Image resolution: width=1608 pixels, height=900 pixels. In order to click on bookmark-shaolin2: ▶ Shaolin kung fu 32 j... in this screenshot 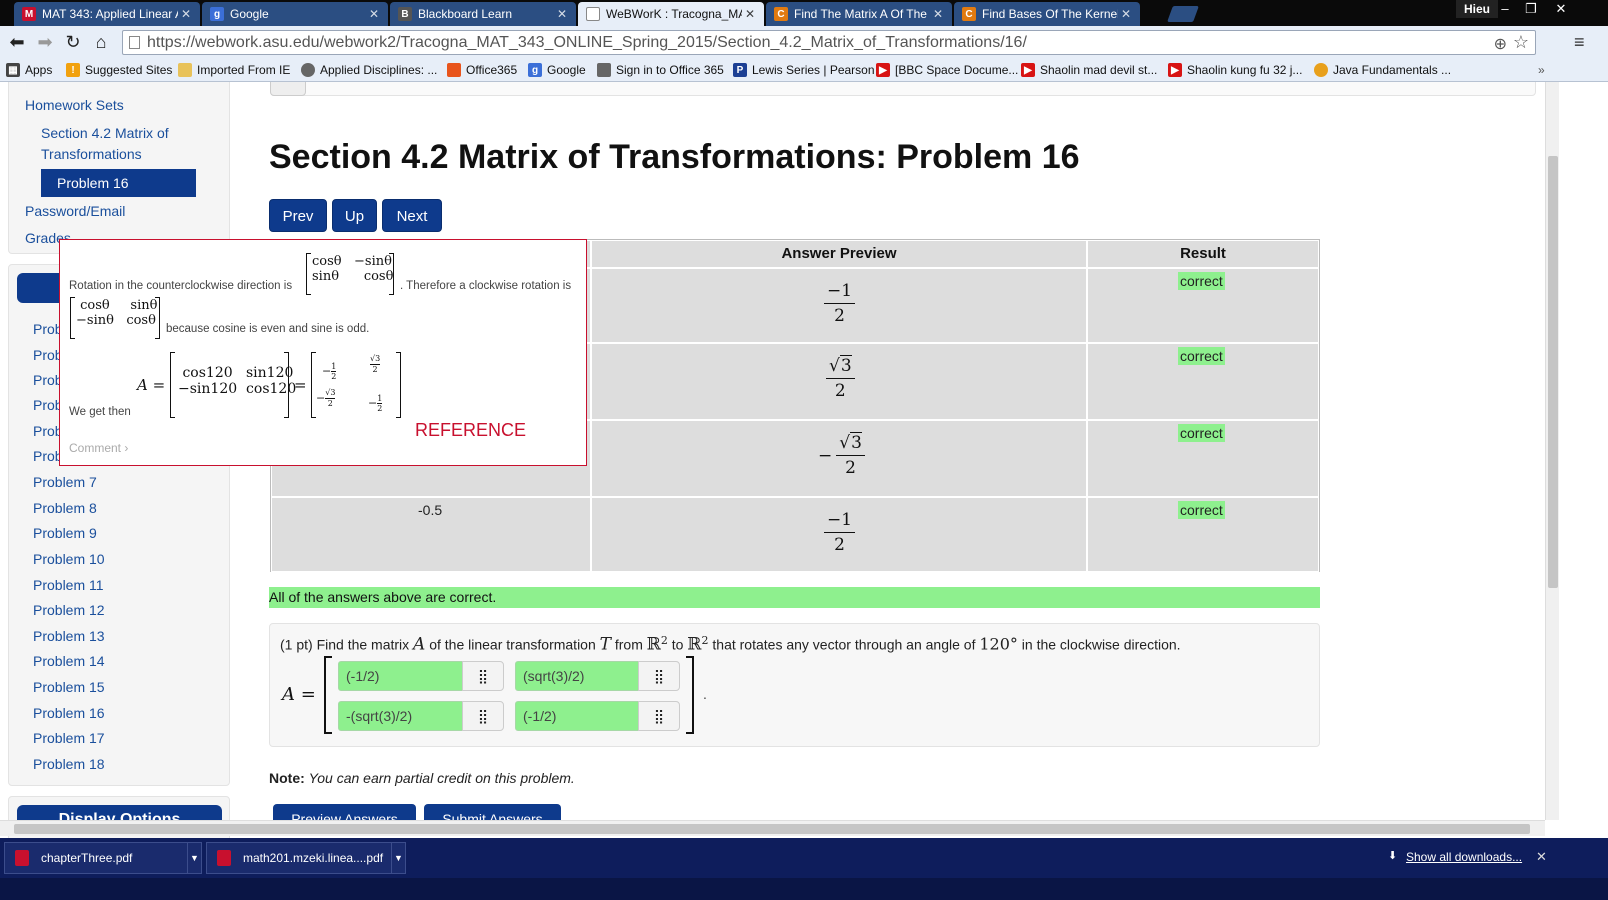, I will do `click(1235, 70)`.